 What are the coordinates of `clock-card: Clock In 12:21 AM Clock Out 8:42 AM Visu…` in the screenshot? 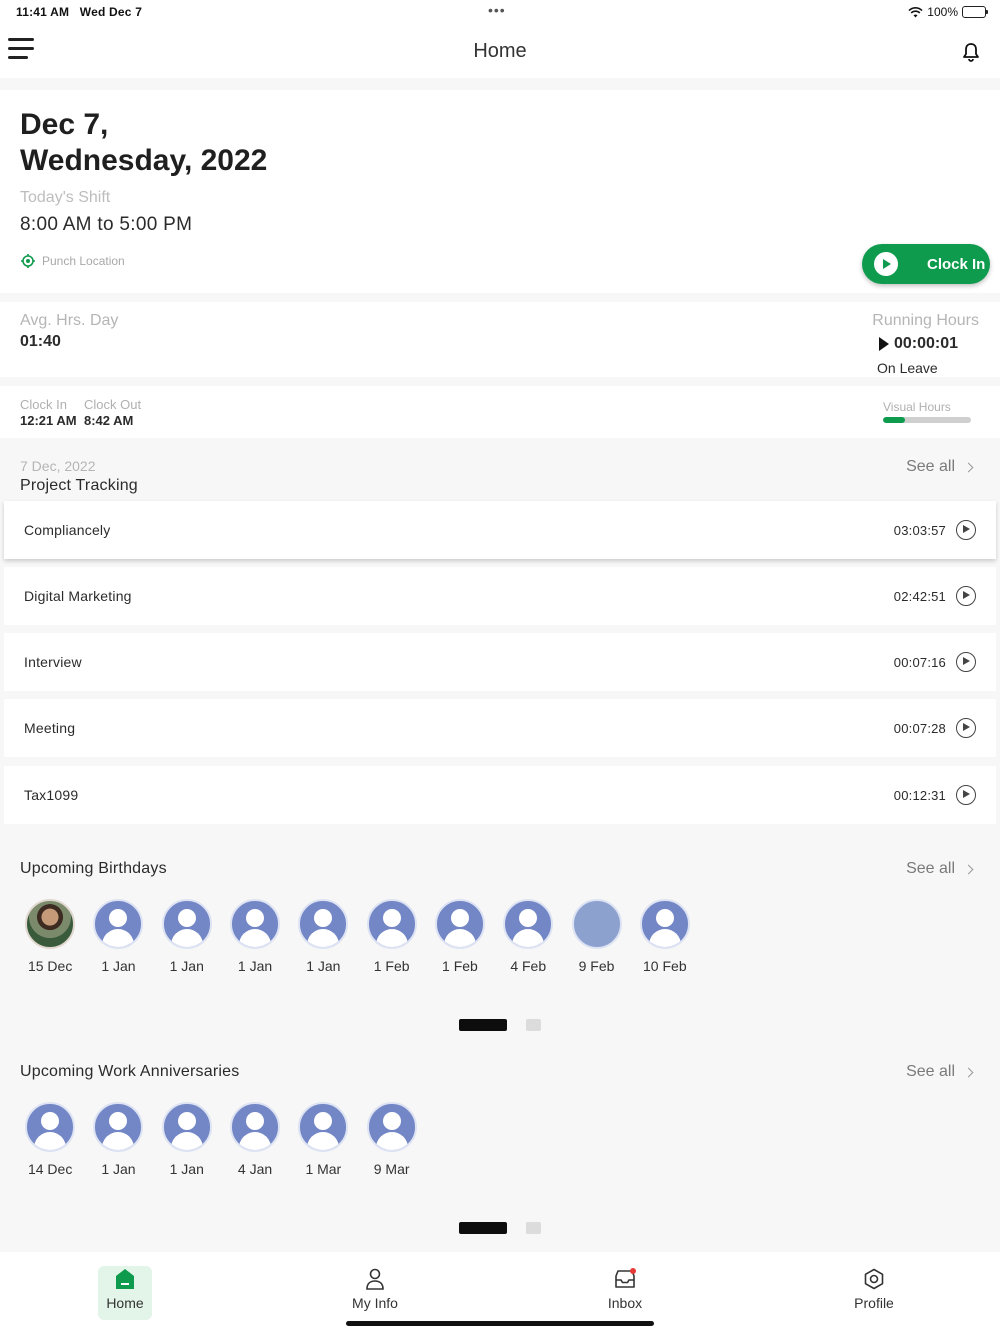 It's located at (500, 412).